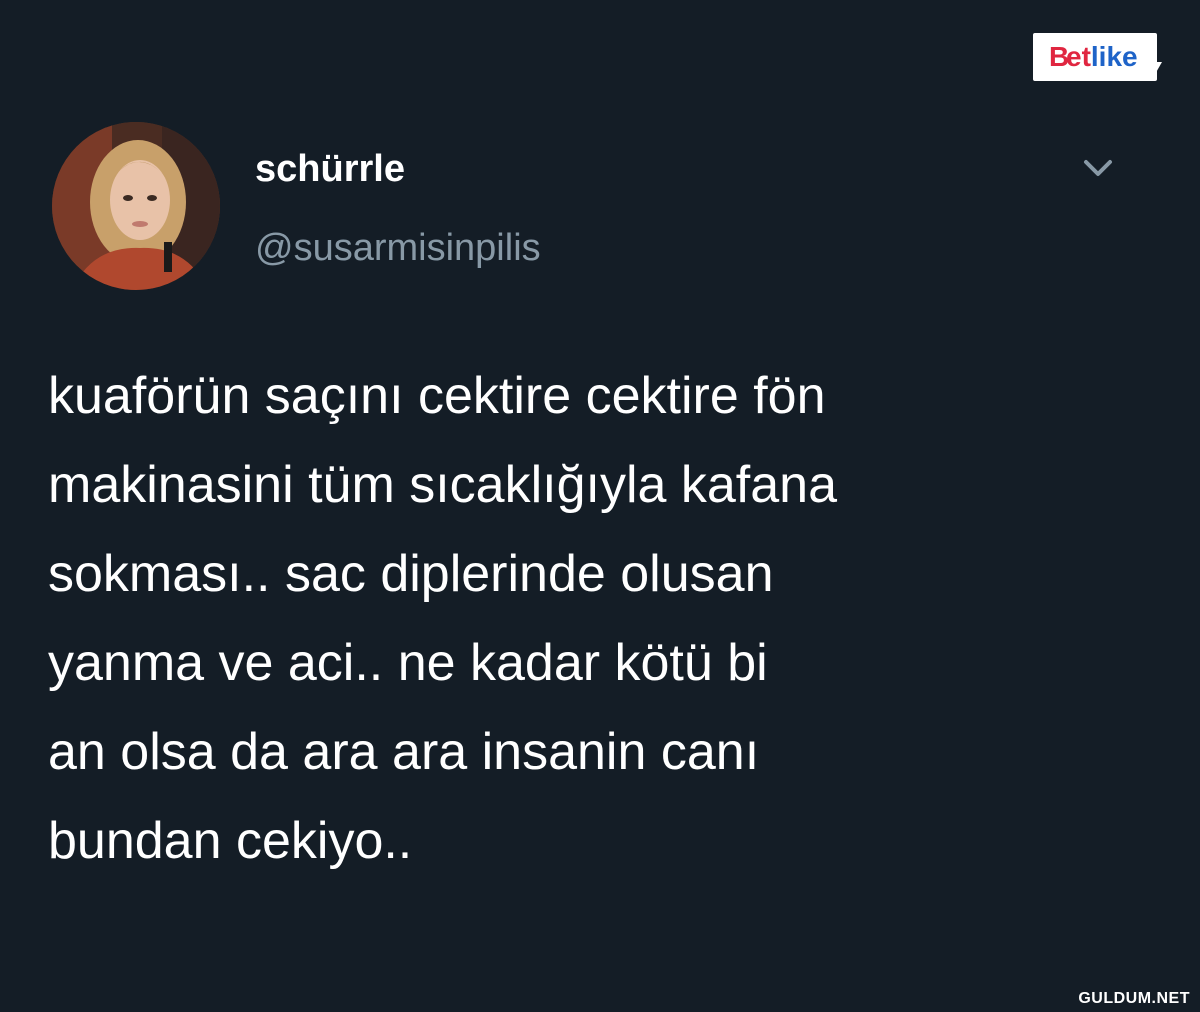 The image size is (1200, 1012). I want to click on tweet-line: an olsa da ara ara insanin canı, so click(404, 752).